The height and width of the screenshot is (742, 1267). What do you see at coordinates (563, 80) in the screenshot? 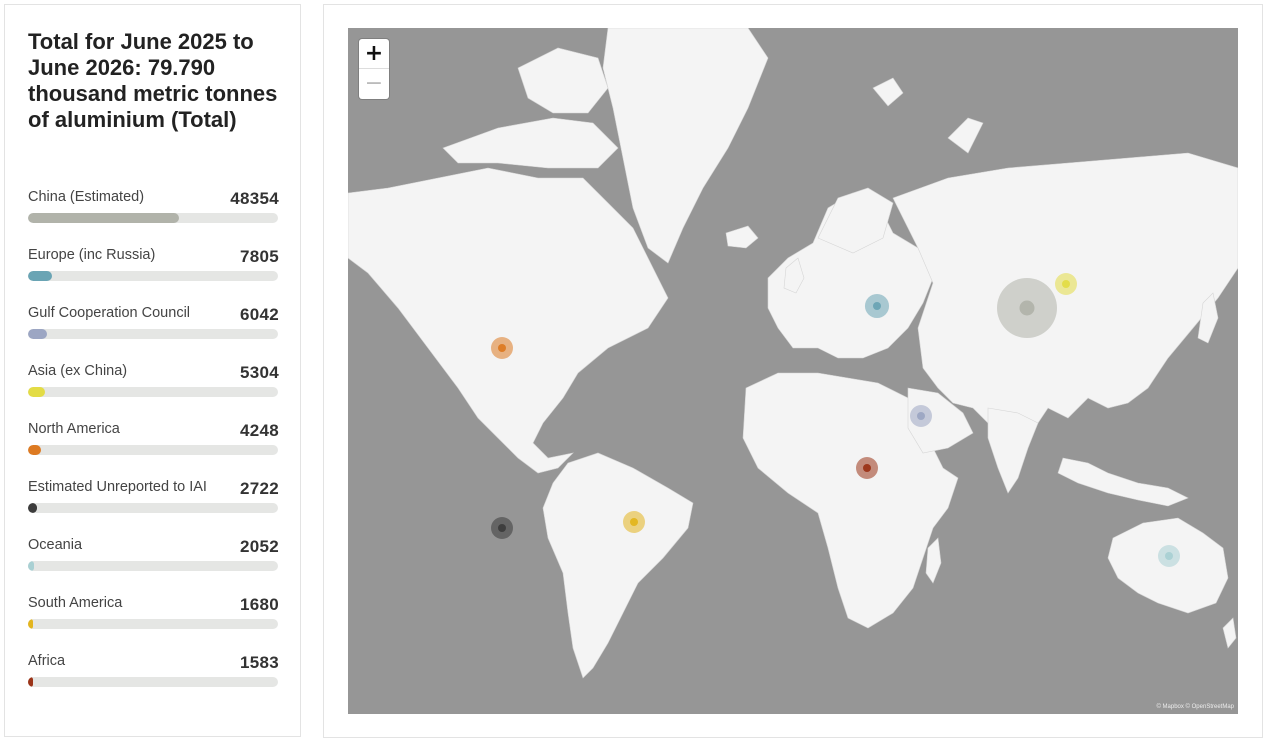
I see `land-baffin` at bounding box center [563, 80].